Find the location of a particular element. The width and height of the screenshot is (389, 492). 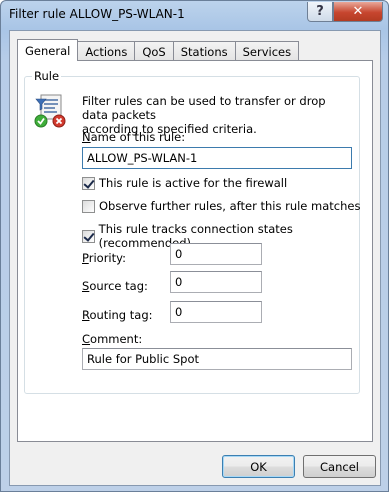

close-icon: ✕ is located at coordinates (358, 11).